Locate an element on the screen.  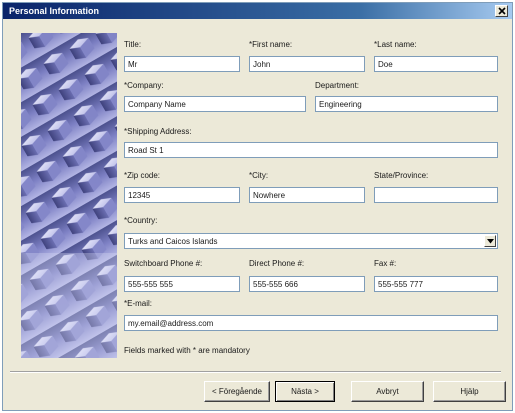
last-name-input is located at coordinates (436, 64).